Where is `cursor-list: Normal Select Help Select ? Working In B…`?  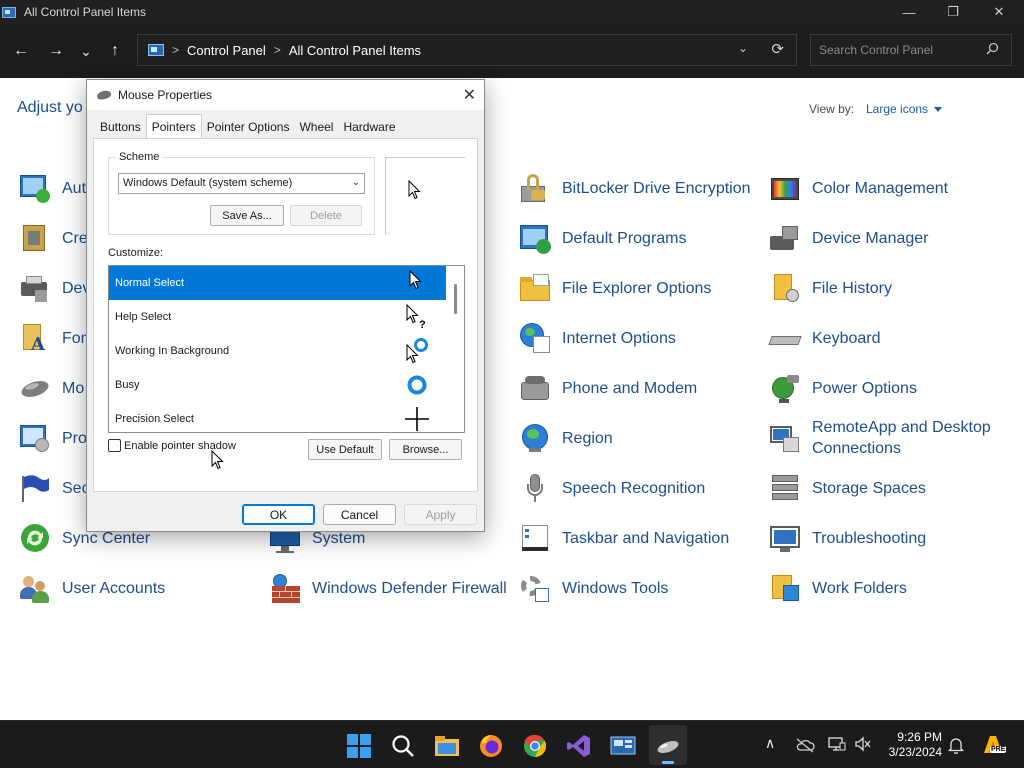
cursor-list: Normal Select Help Select ? Working In B… is located at coordinates (286, 349).